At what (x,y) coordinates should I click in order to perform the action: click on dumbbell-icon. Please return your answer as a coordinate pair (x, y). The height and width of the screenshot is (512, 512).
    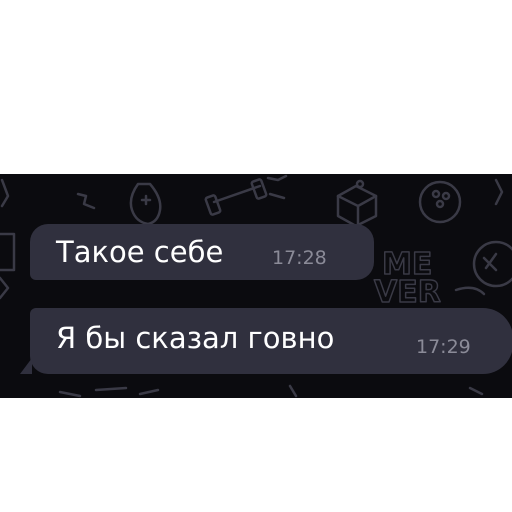
    Looking at the image, I should click on (246, 195).